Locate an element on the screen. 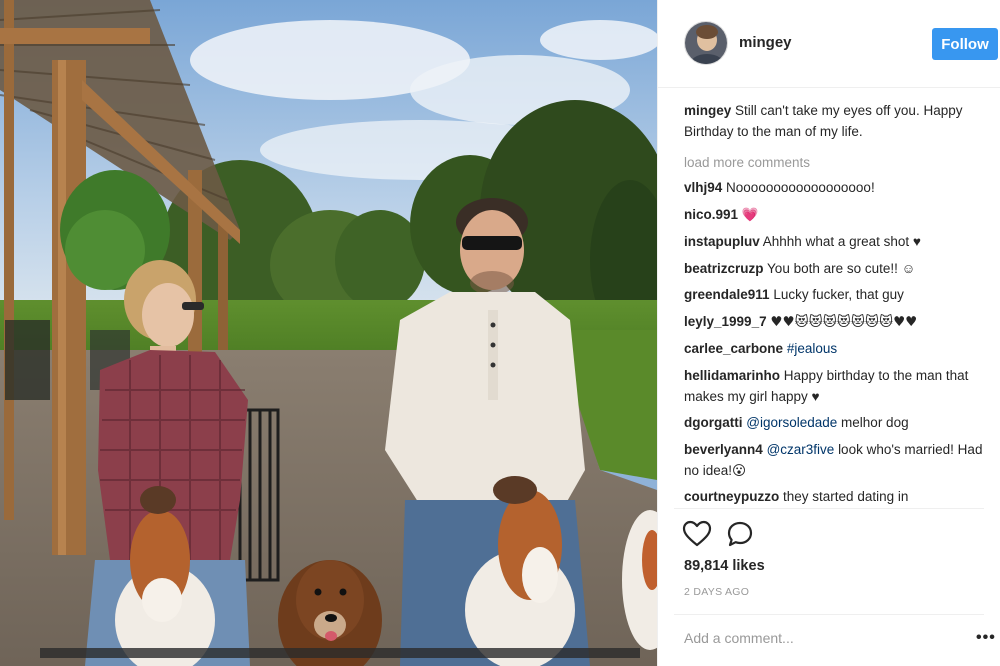 The height and width of the screenshot is (666, 1000). comment-mention-link: @czar3five is located at coordinates (801, 449).